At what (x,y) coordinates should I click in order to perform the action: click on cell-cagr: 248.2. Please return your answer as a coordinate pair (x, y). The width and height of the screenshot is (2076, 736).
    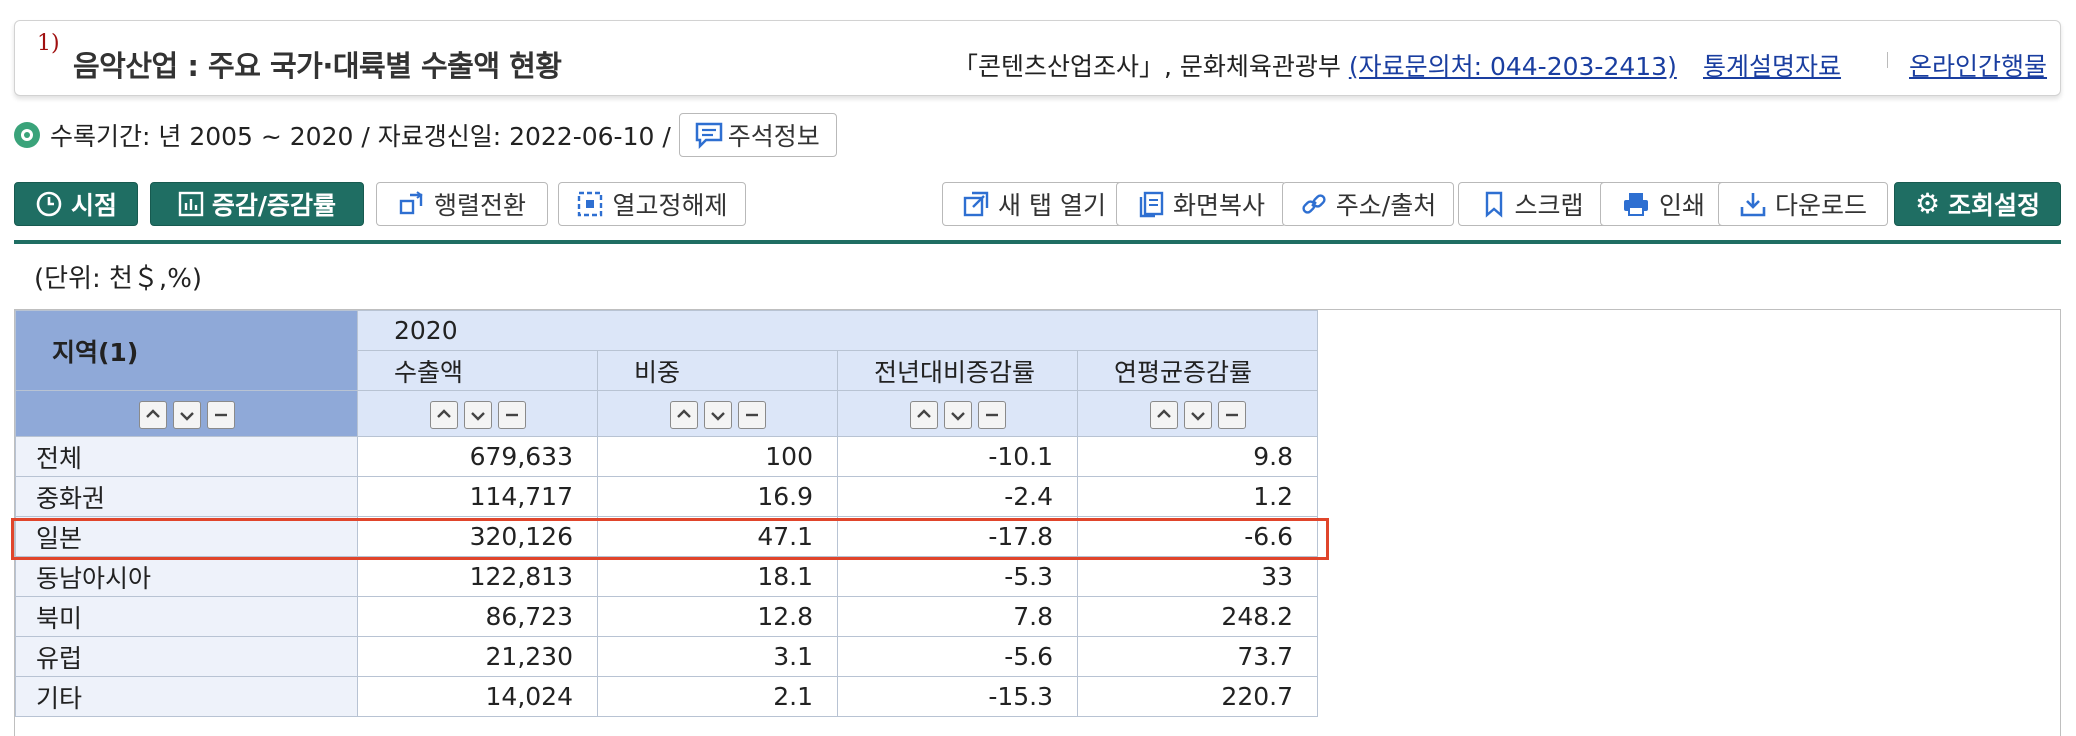
    Looking at the image, I should click on (1197, 616).